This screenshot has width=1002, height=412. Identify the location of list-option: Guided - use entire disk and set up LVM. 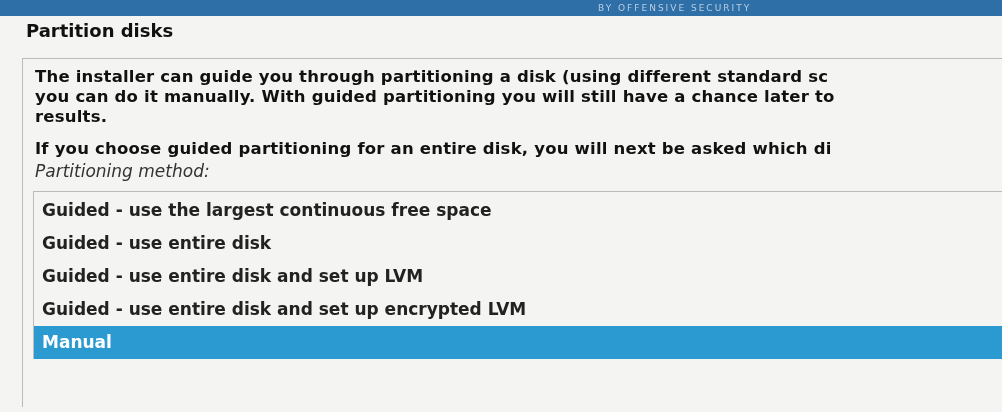
(518, 276).